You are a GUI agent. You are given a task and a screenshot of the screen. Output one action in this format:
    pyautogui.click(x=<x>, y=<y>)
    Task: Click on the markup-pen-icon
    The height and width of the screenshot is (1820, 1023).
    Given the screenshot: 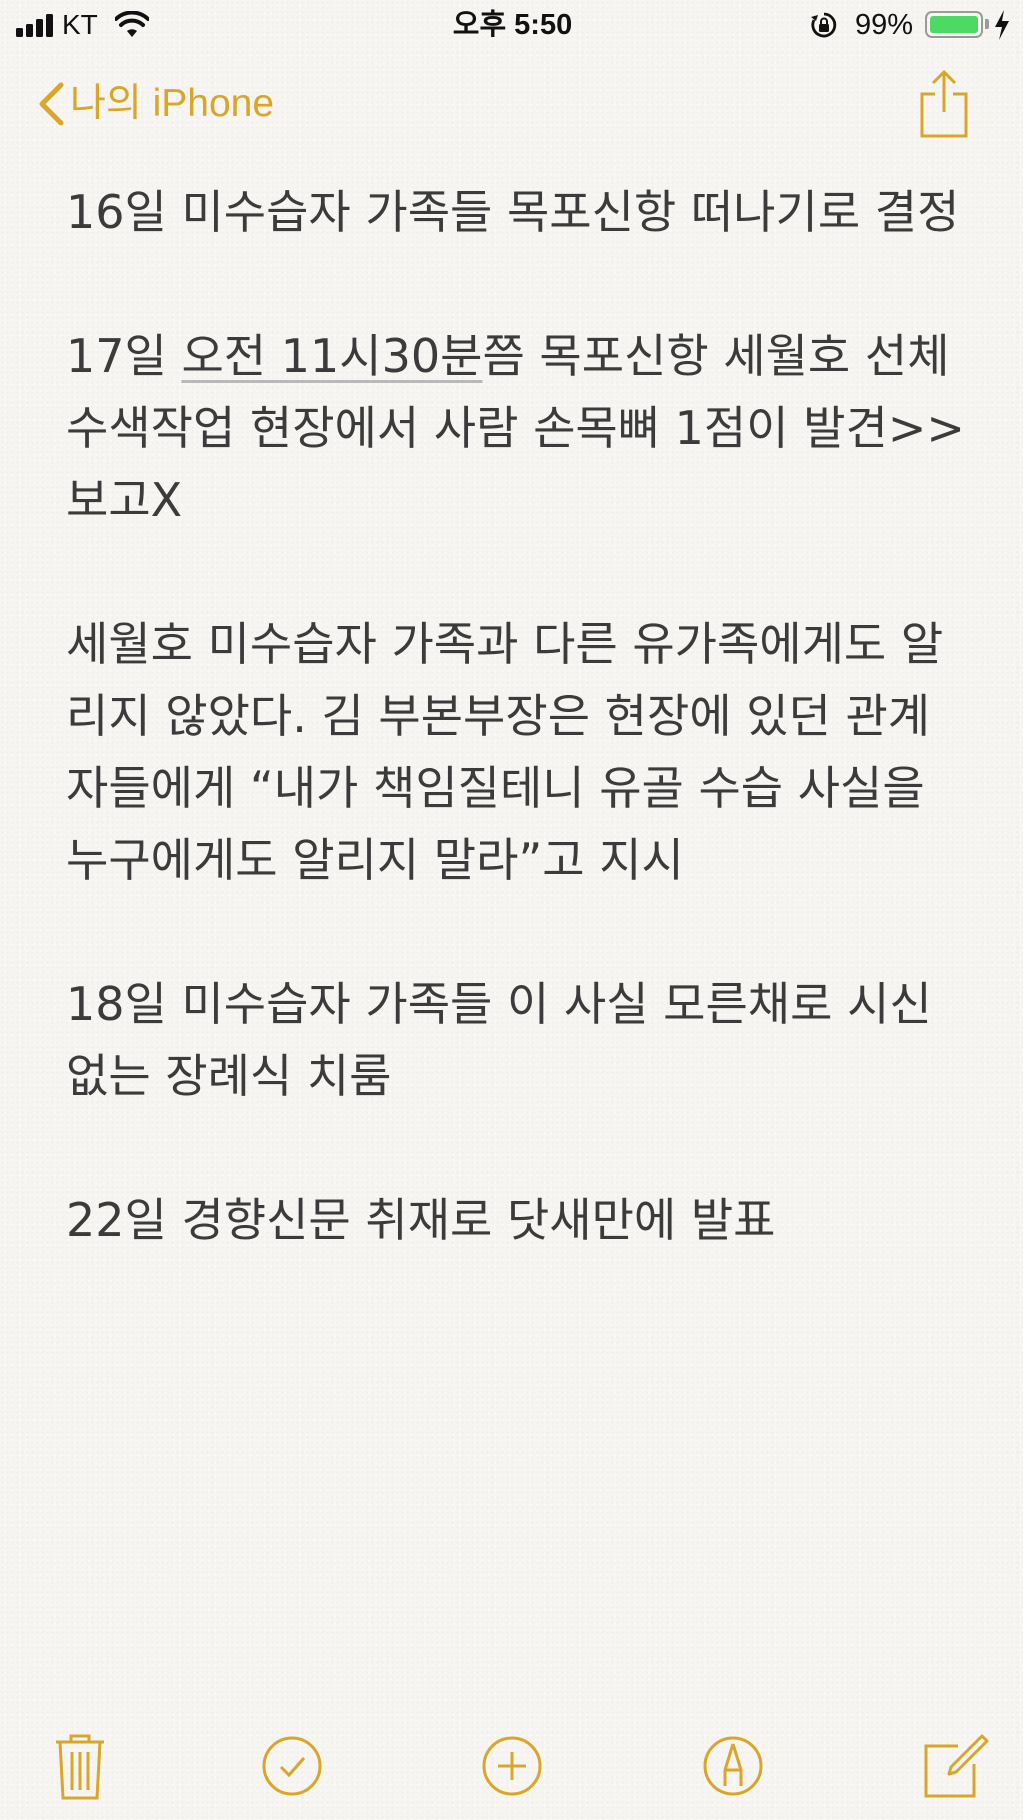 What is the action you would take?
    pyautogui.click(x=733, y=1766)
    